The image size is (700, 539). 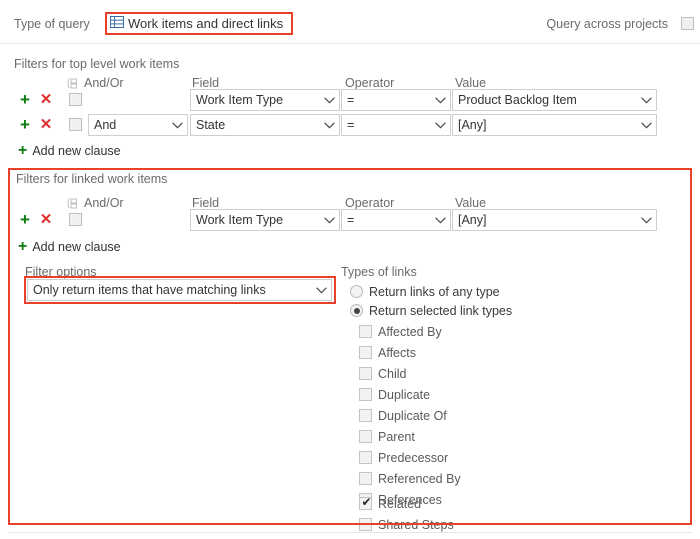 I want to click on checkbox-link-type-affects: Affects, so click(x=387, y=352).